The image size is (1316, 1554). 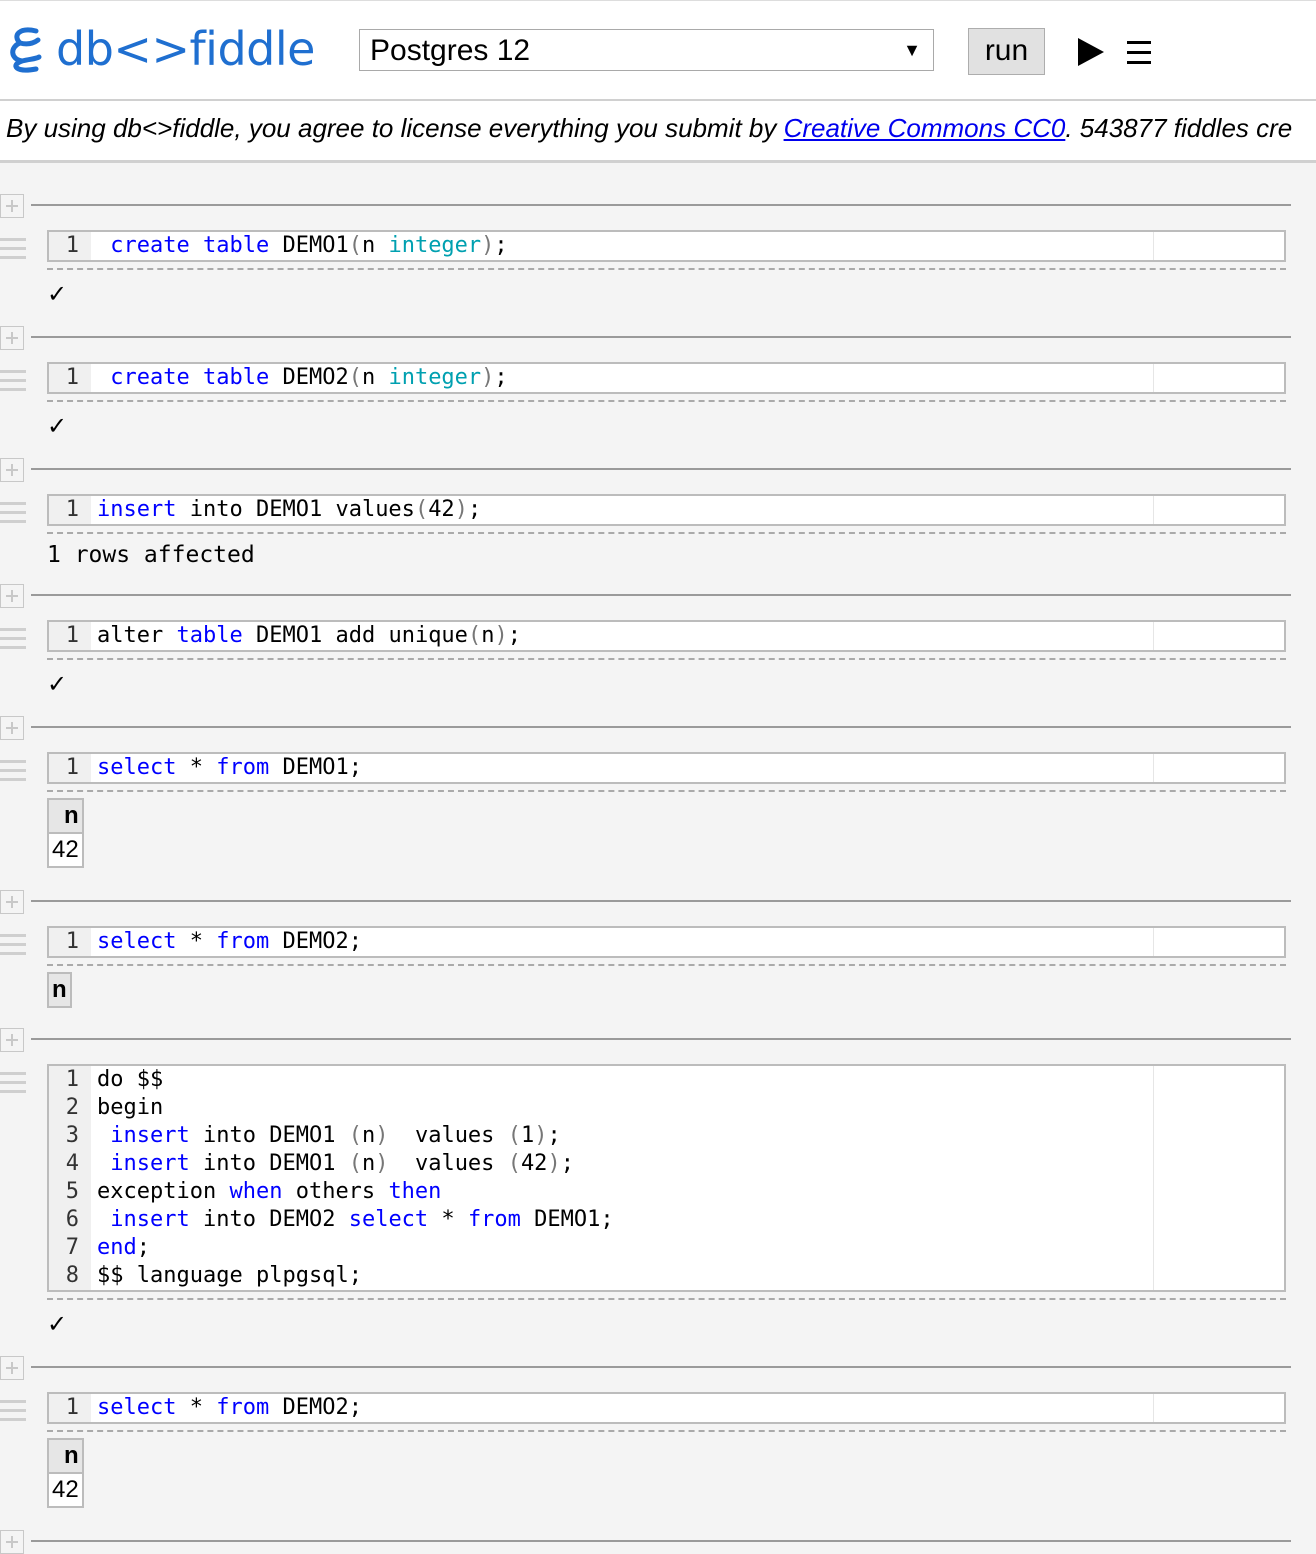 I want to click on code-text: insert into DEMO1 (n) values (42);, so click(x=342, y=1163).